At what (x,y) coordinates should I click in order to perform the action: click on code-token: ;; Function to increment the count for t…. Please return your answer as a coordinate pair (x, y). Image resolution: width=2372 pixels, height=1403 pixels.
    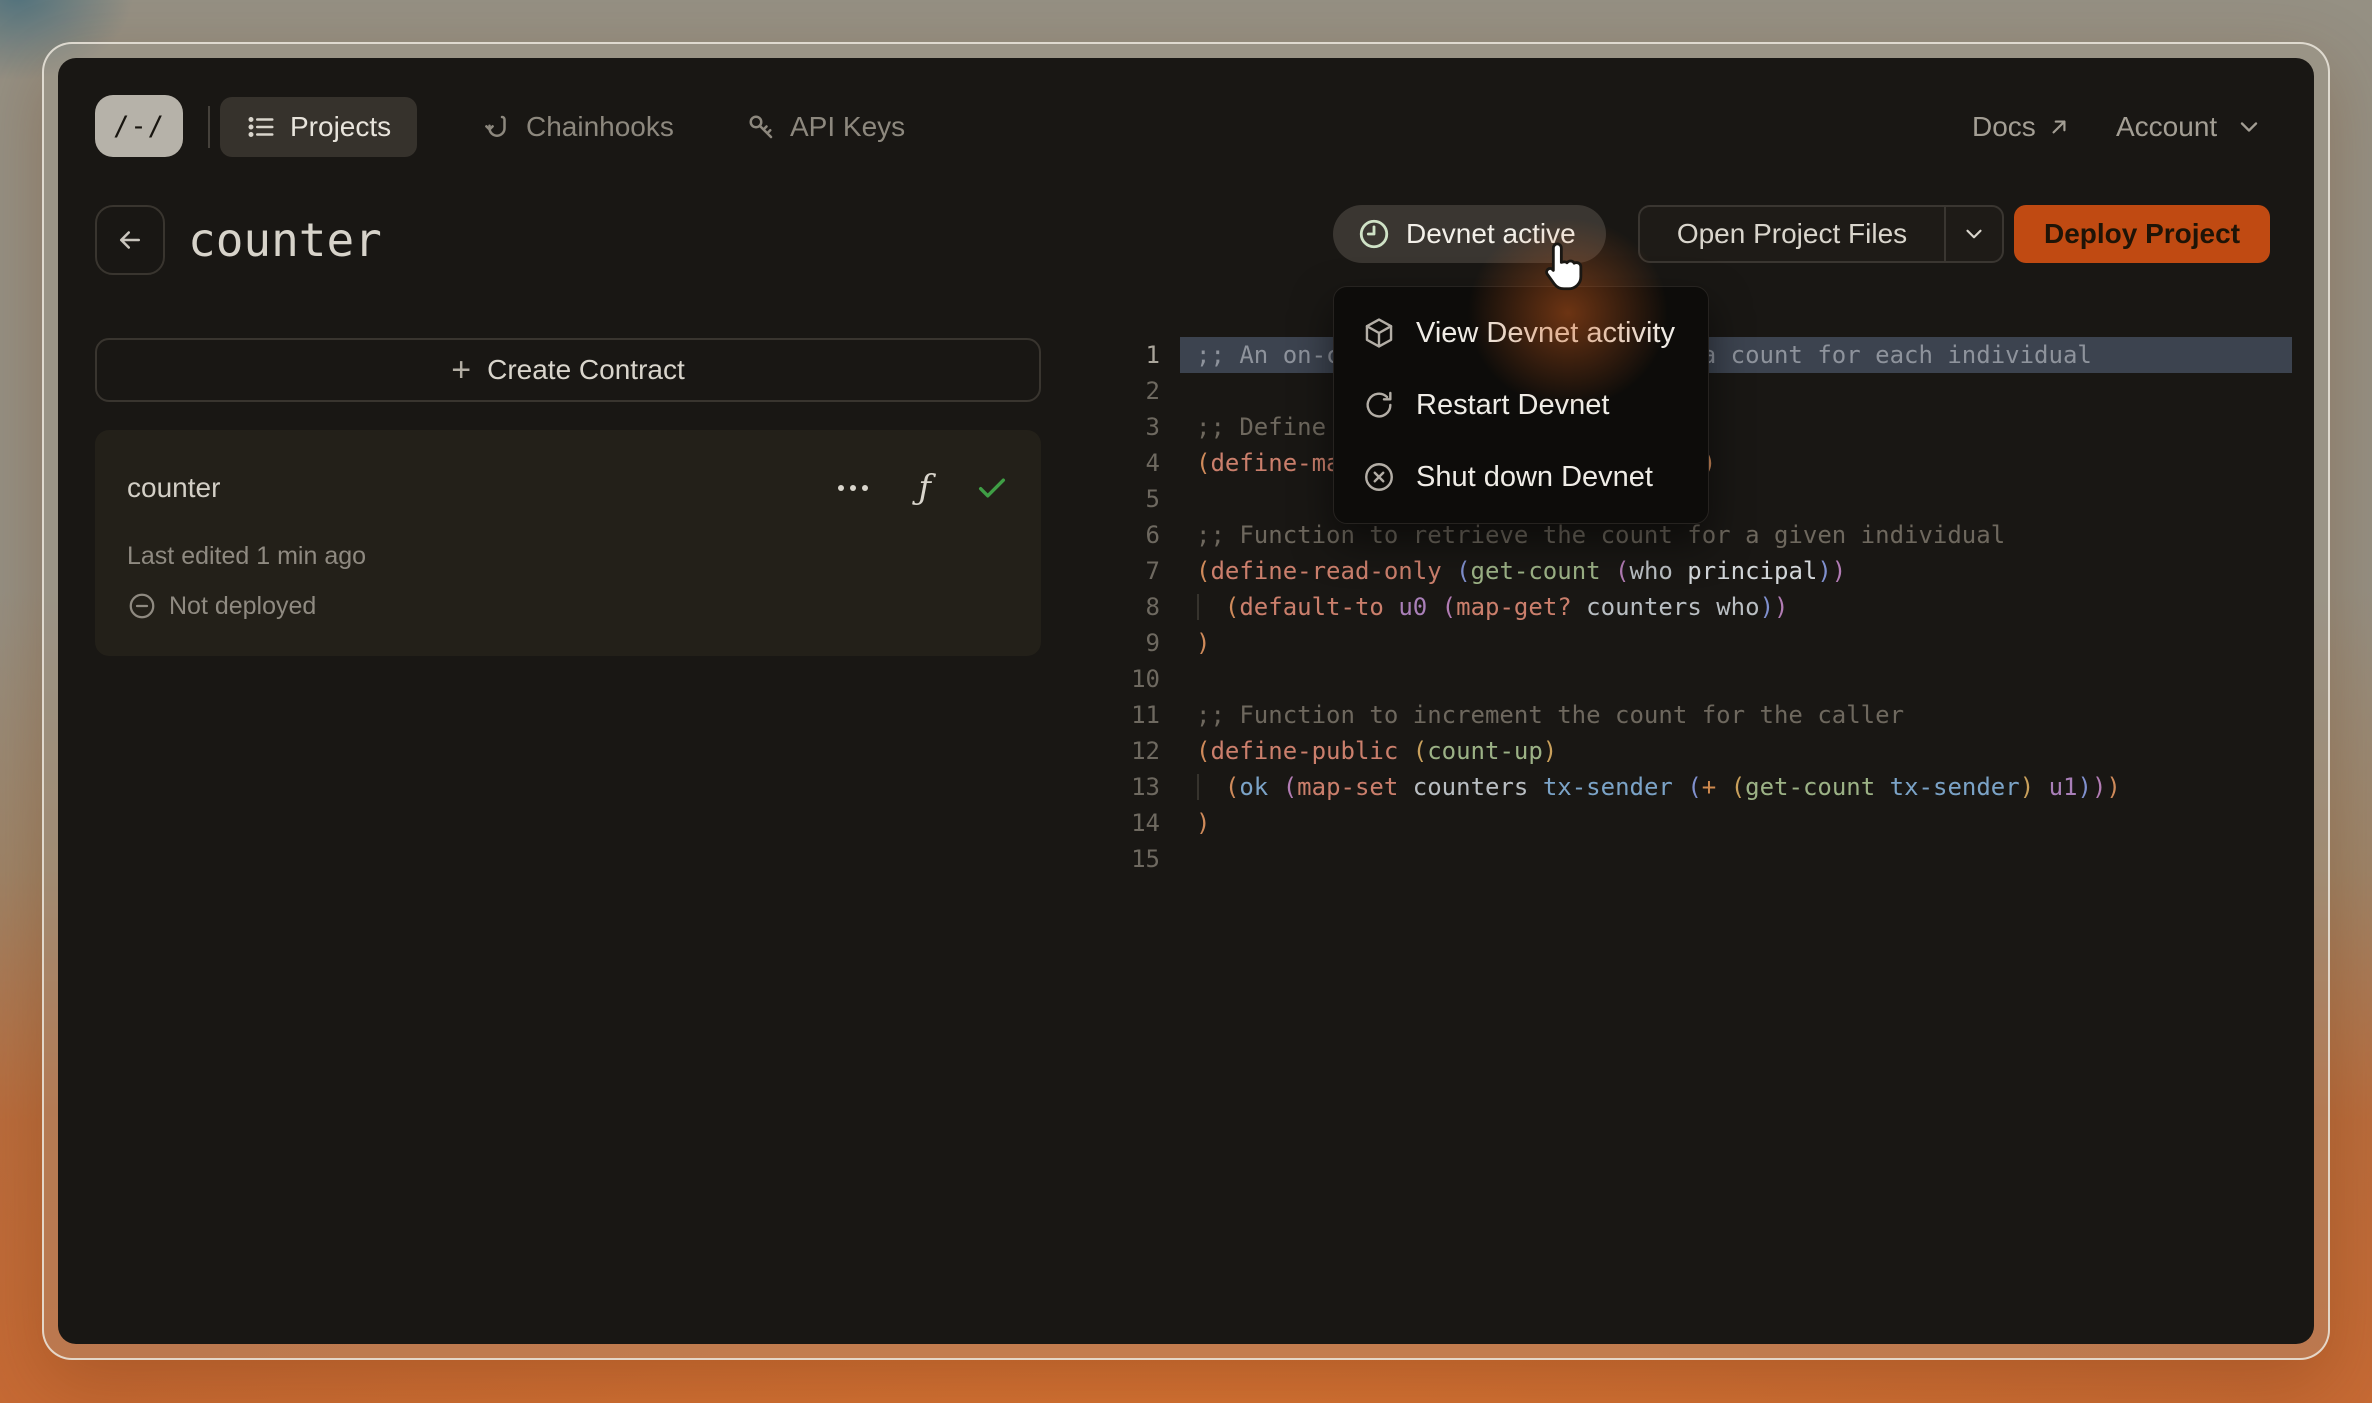
    Looking at the image, I should click on (1550, 715).